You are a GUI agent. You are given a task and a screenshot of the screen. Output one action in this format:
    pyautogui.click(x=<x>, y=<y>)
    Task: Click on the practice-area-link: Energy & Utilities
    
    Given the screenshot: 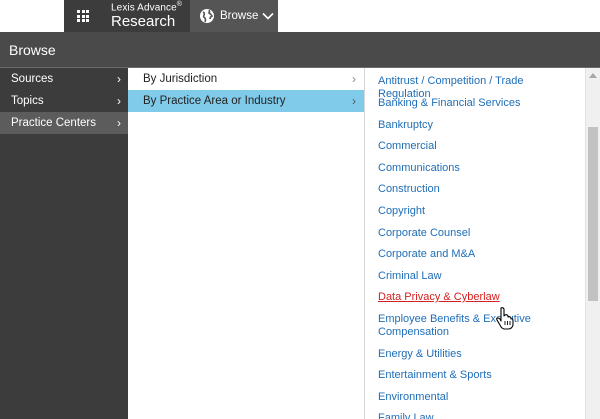 What is the action you would take?
    pyautogui.click(x=418, y=354)
    